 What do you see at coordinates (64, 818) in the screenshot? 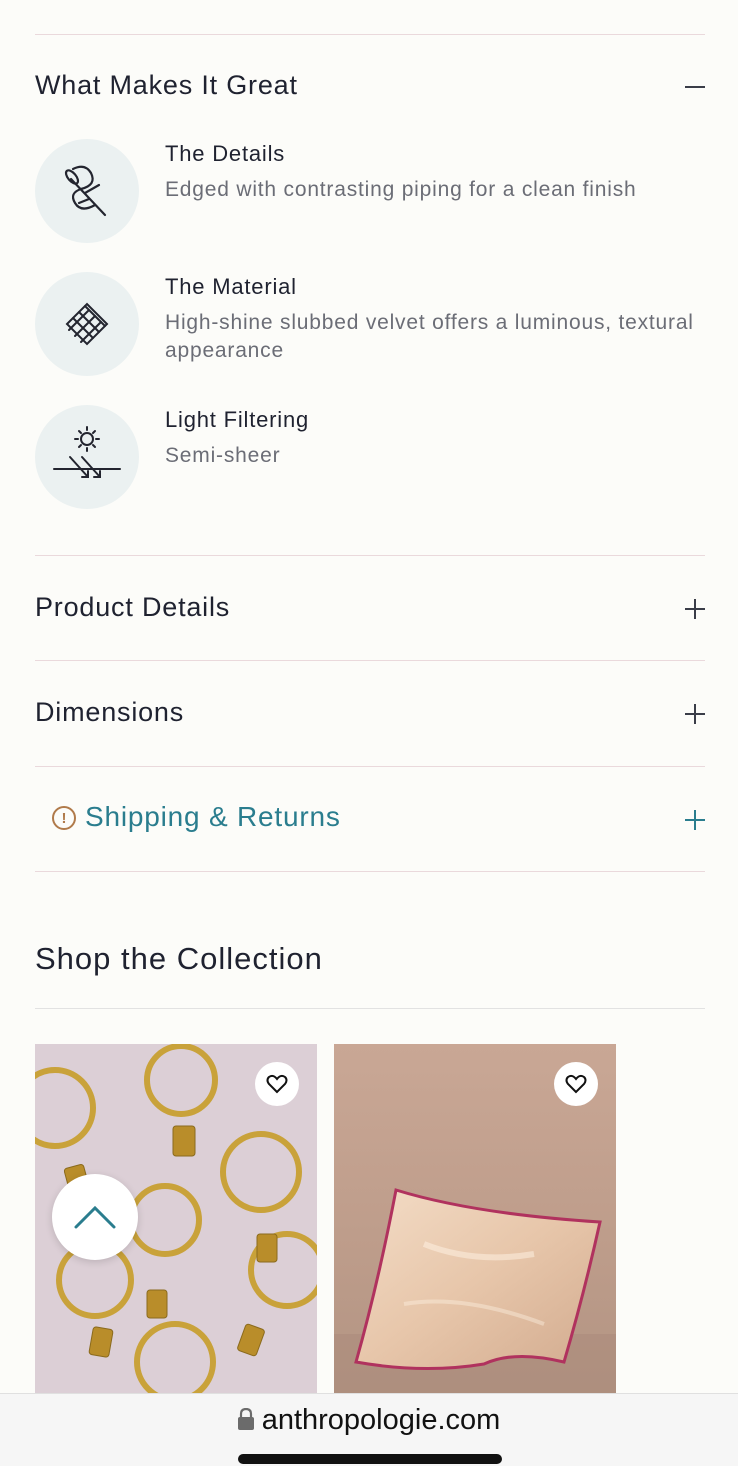
I see `alert-icon: !` at bounding box center [64, 818].